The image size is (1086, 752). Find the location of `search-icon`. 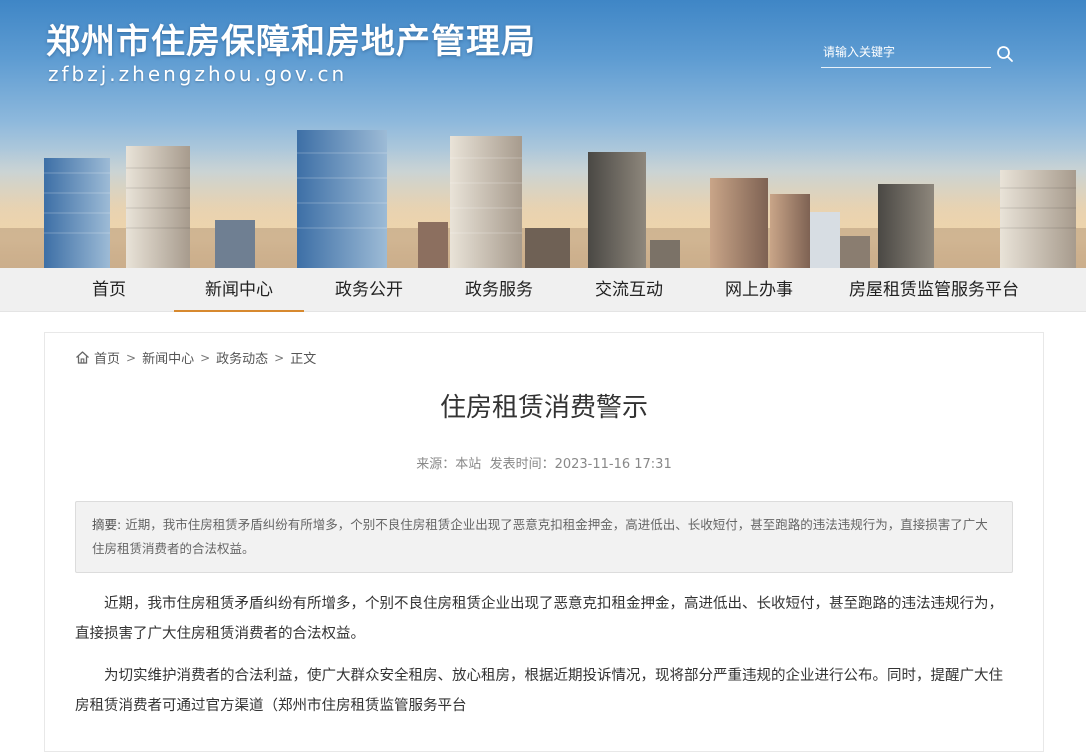

search-icon is located at coordinates (1005, 54).